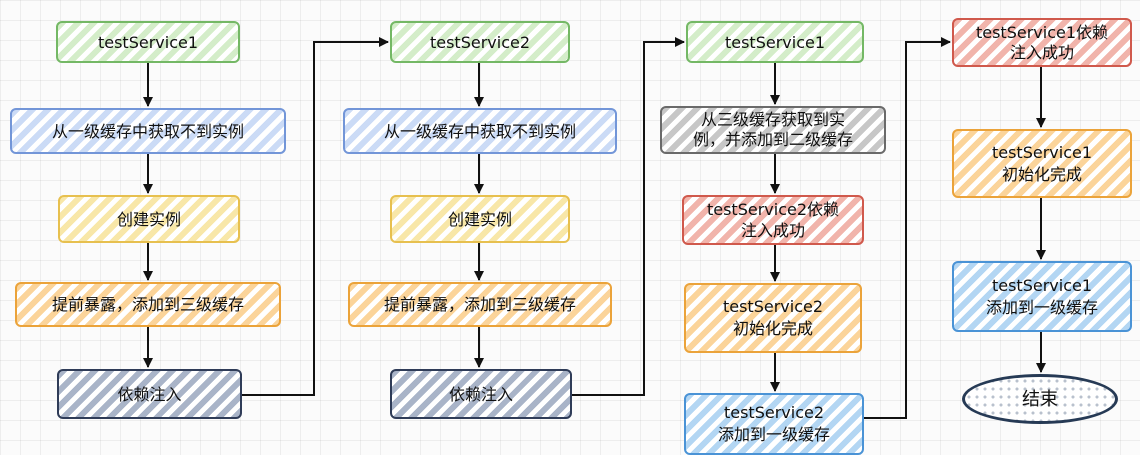  What do you see at coordinates (773, 220) in the screenshot?
I see `c3-node-ts2-di-success: testService2依赖 注入成功` at bounding box center [773, 220].